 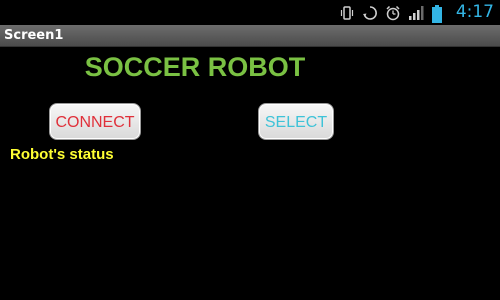 What do you see at coordinates (250, 36) in the screenshot?
I see `title-bar: Screen1` at bounding box center [250, 36].